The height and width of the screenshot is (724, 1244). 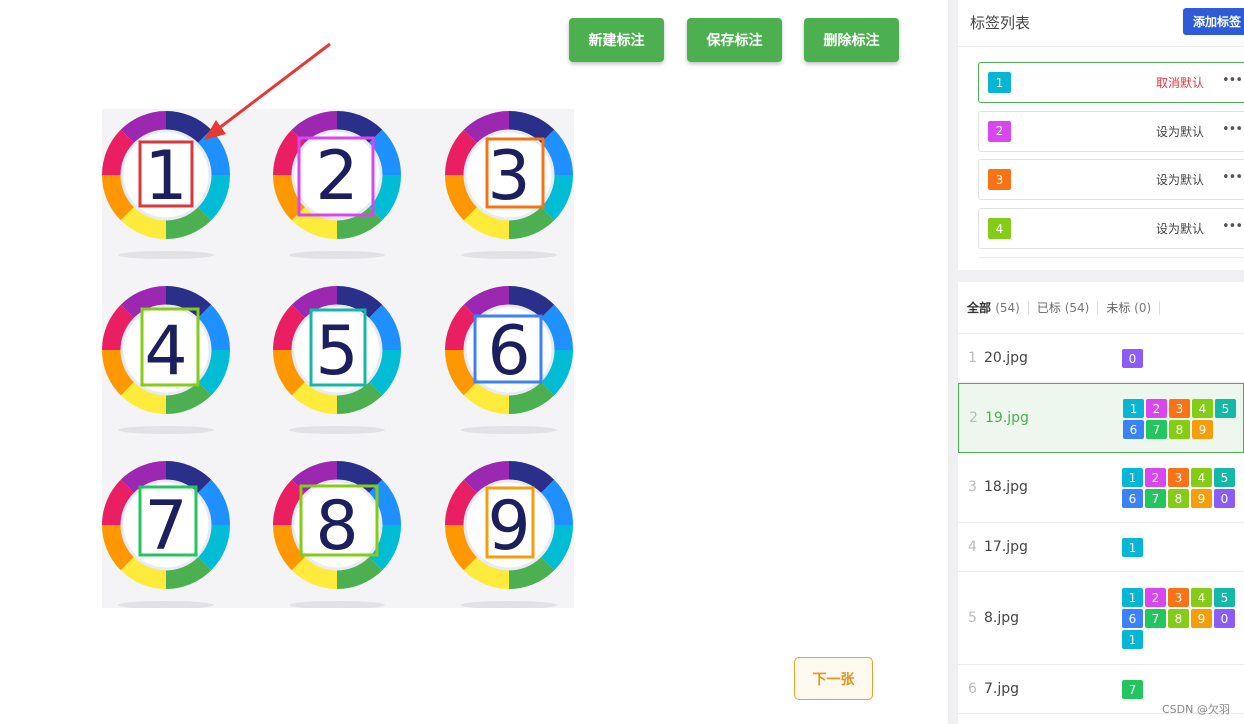 I want to click on file-name: 17.jpg, so click(x=1006, y=546).